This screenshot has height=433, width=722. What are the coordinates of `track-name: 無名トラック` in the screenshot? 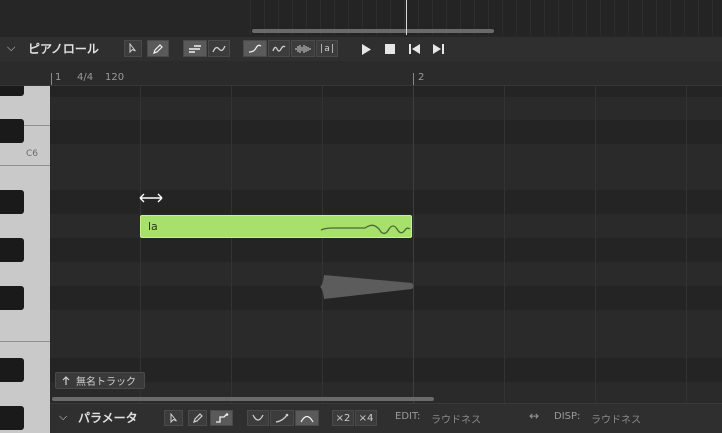 It's located at (106, 382).